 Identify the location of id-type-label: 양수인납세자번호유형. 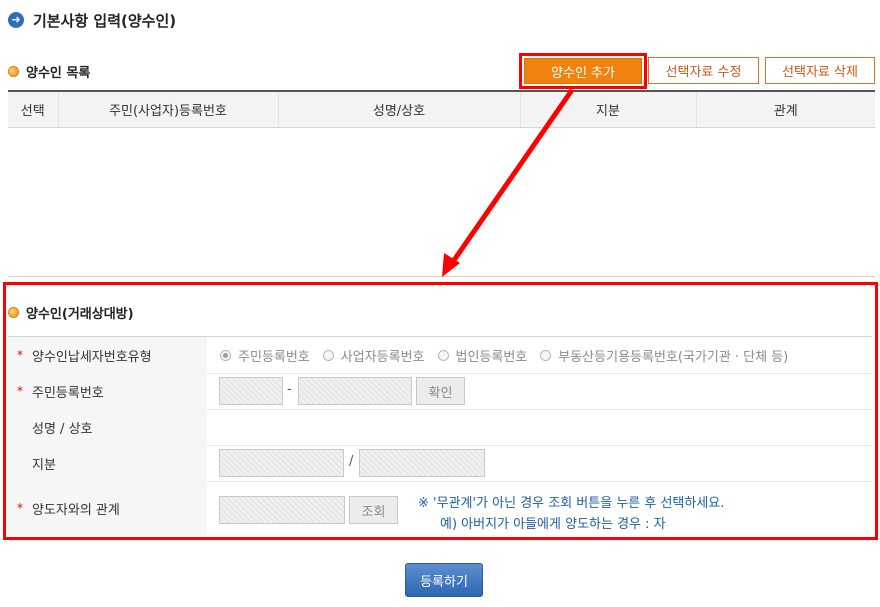
(92, 357).